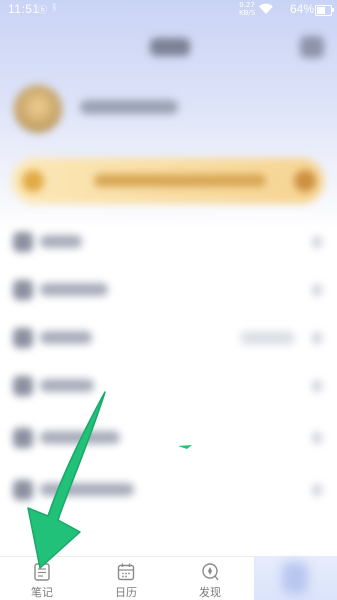 This screenshot has height=600, width=337. Describe the element at coordinates (210, 572) in the screenshot. I see `discover-icon` at that location.